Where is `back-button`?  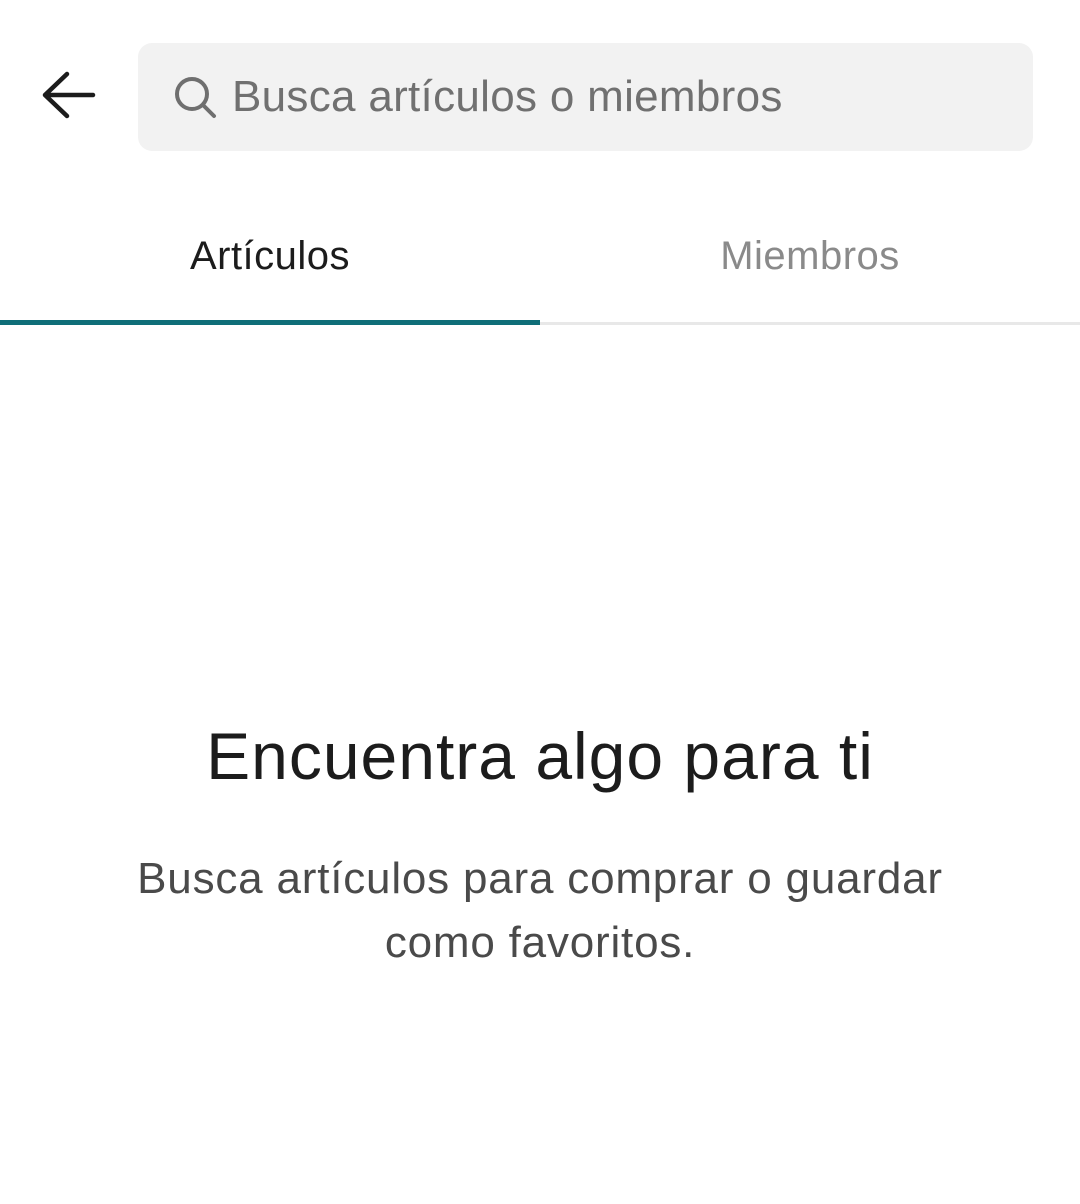 back-button is located at coordinates (69, 97).